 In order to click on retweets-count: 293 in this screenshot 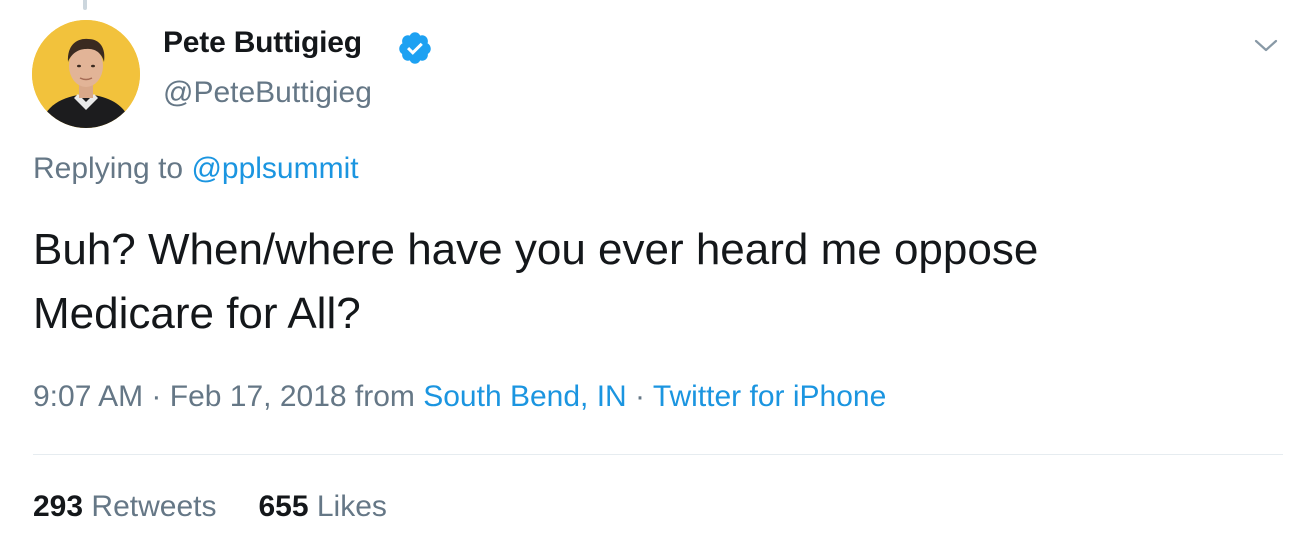, I will do `click(58, 506)`.